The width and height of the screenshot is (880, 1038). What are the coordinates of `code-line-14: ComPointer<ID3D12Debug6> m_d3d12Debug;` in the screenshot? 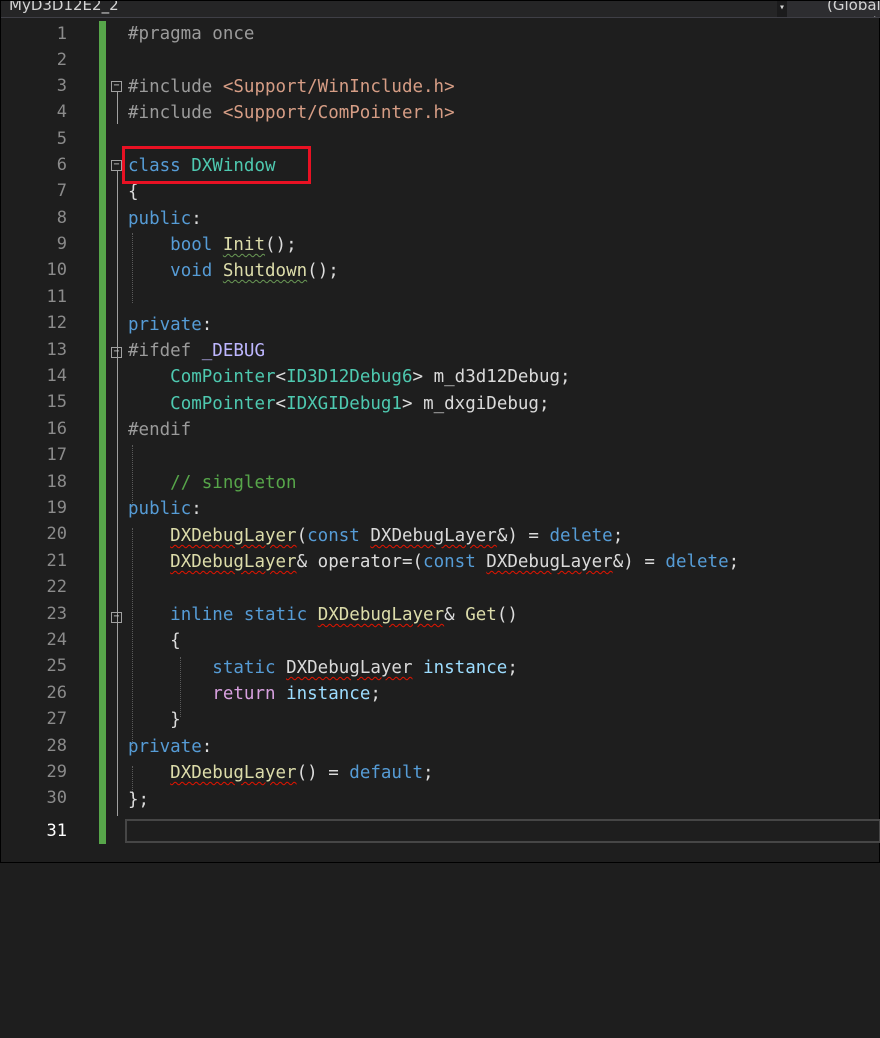 It's located at (370, 377).